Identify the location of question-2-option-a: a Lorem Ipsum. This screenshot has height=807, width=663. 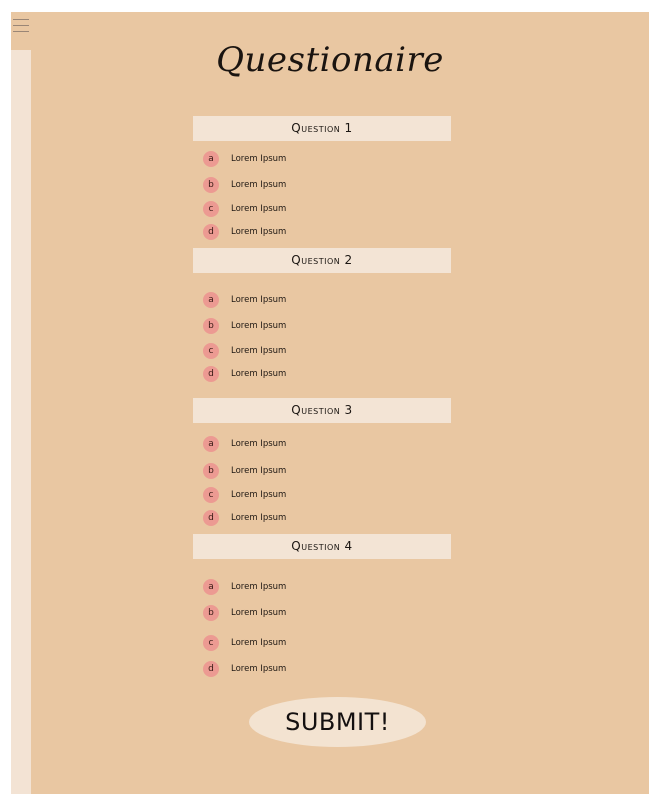
(244, 300).